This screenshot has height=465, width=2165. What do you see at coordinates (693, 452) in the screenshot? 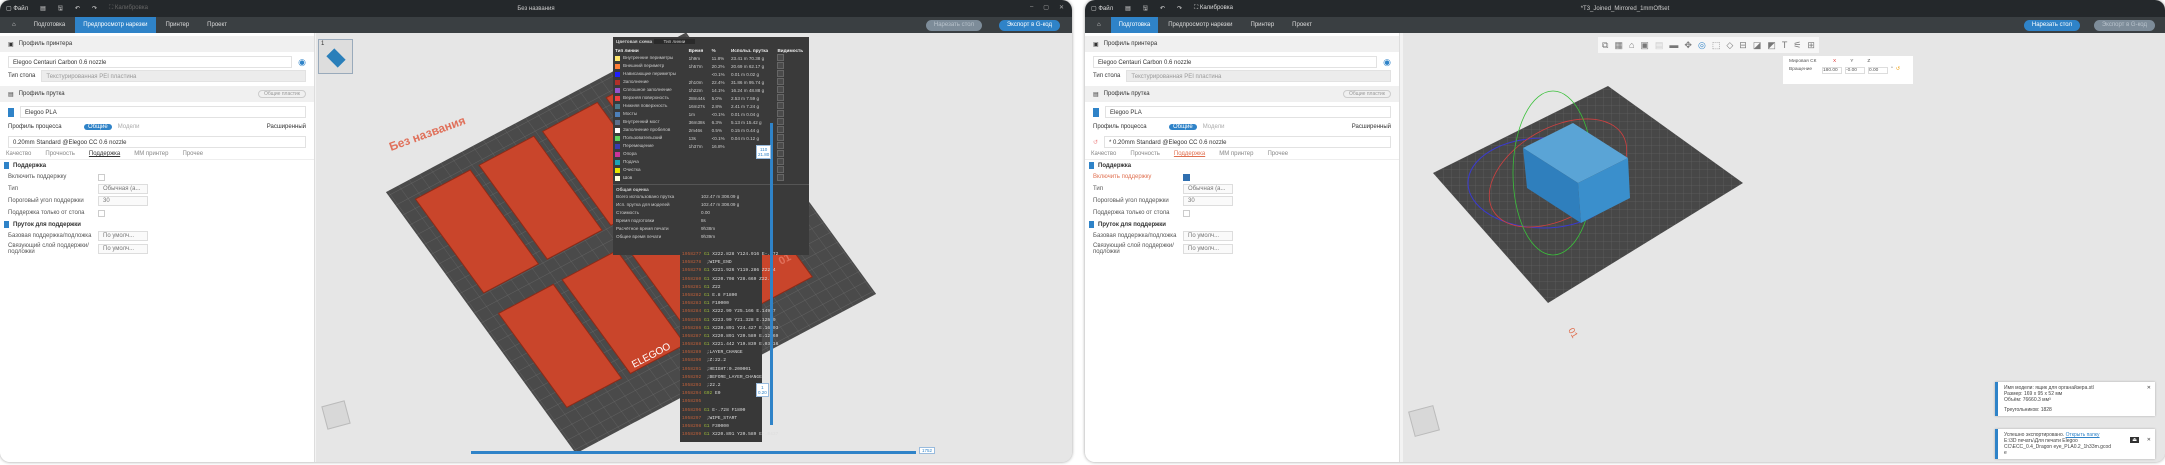
I see `move-slider` at bounding box center [693, 452].